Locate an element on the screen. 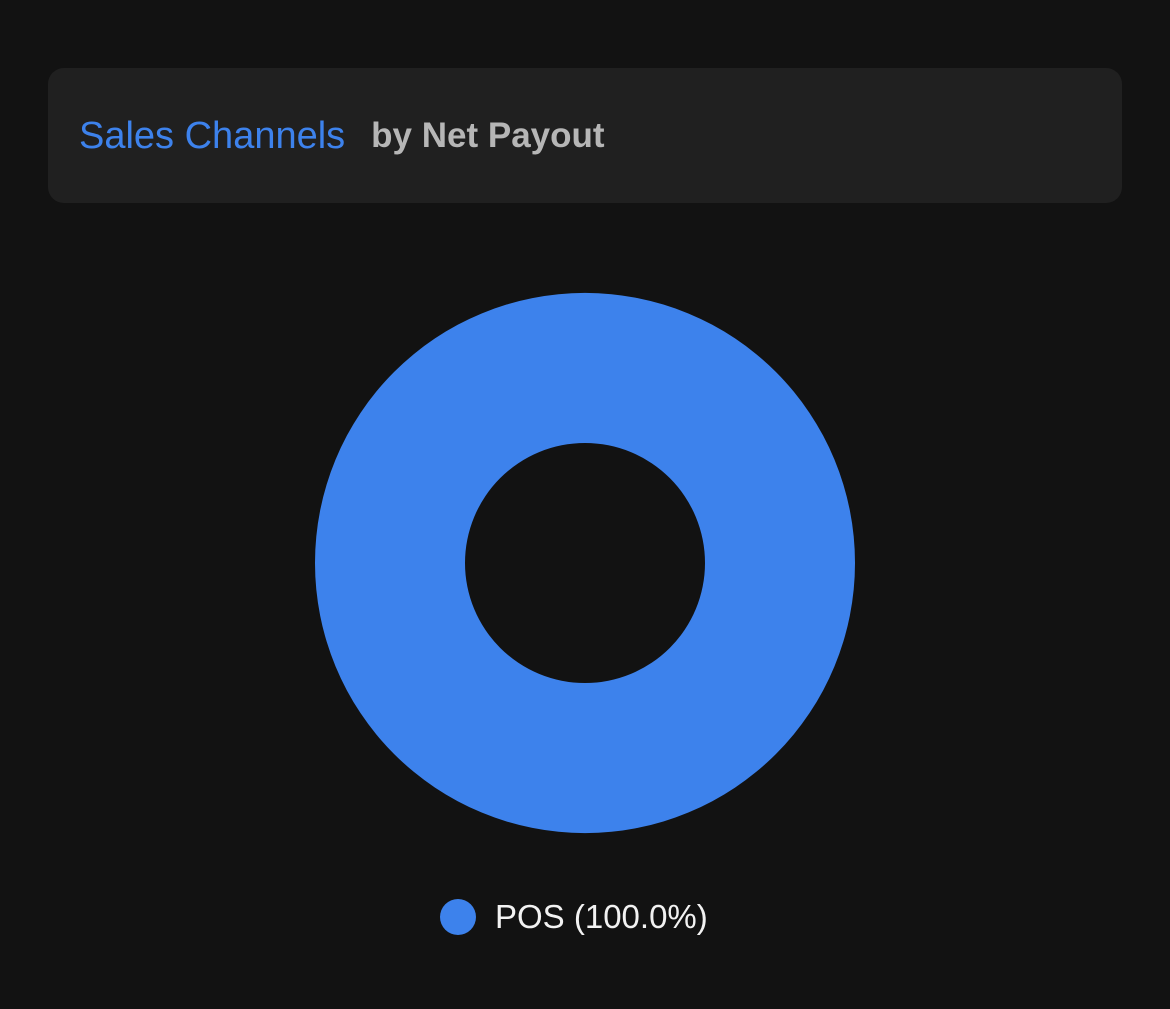  legend-swatch is located at coordinates (458, 917).